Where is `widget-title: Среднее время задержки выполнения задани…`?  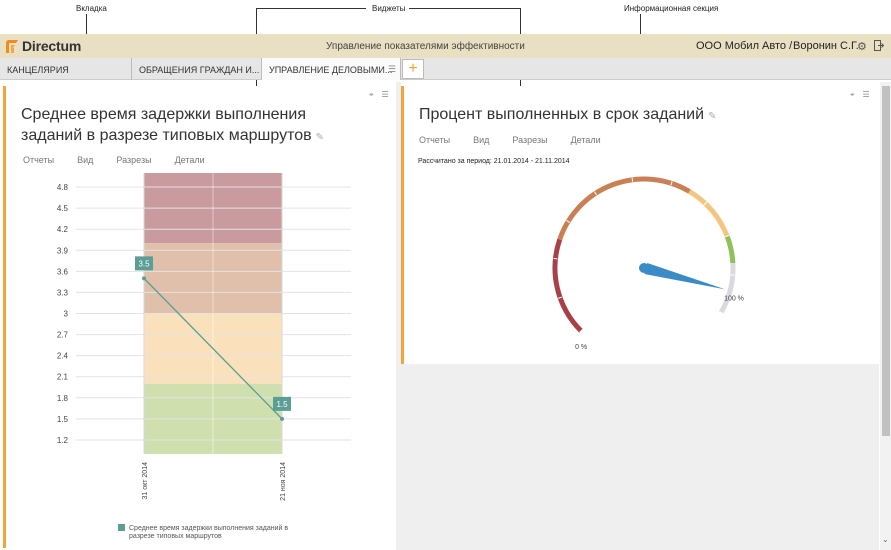
widget-title: Среднее время задержки выполнения задани… is located at coordinates (196, 126).